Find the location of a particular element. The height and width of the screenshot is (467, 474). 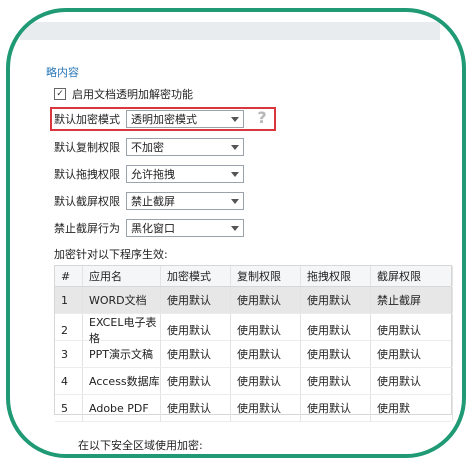

header-cell: 复制权限 is located at coordinates (266, 276).